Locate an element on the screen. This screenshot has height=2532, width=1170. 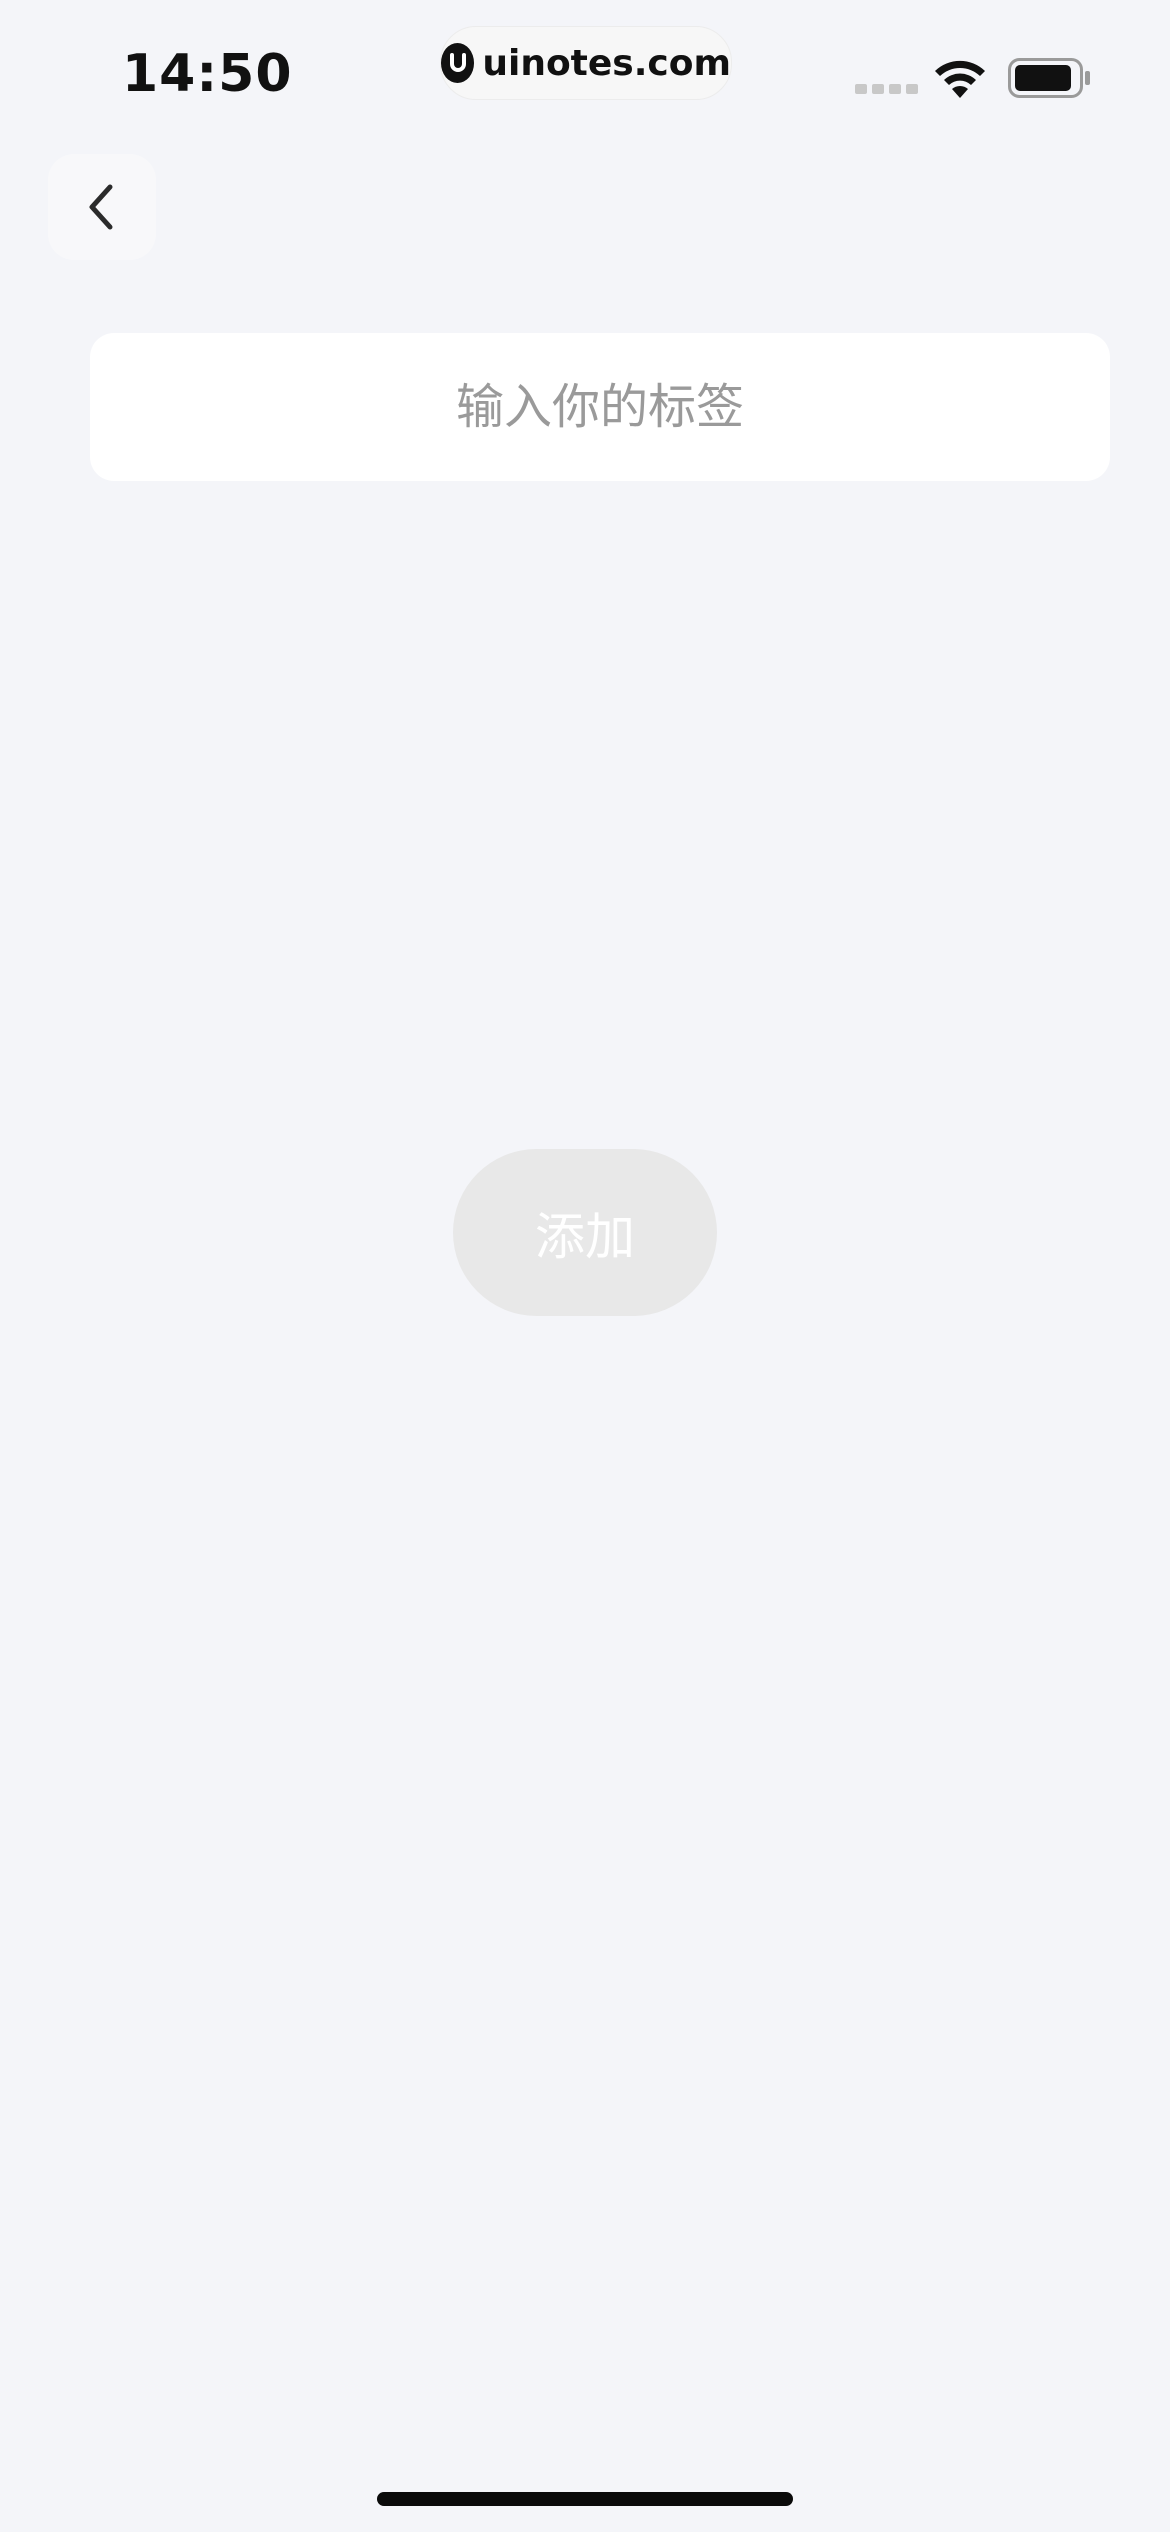
cellular-signal-icon is located at coordinates (886, 89).